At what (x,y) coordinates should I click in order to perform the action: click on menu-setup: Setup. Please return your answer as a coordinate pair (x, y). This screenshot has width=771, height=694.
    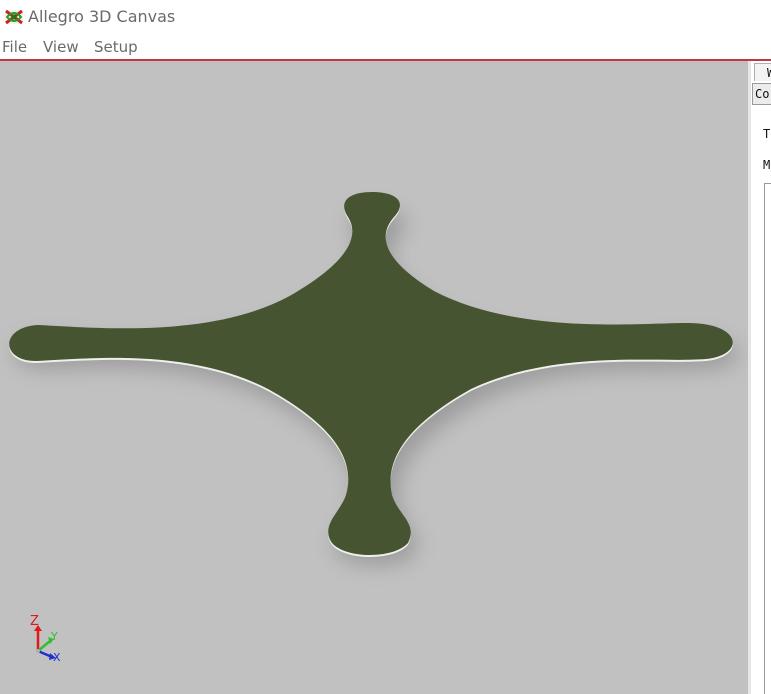
    Looking at the image, I should click on (116, 47).